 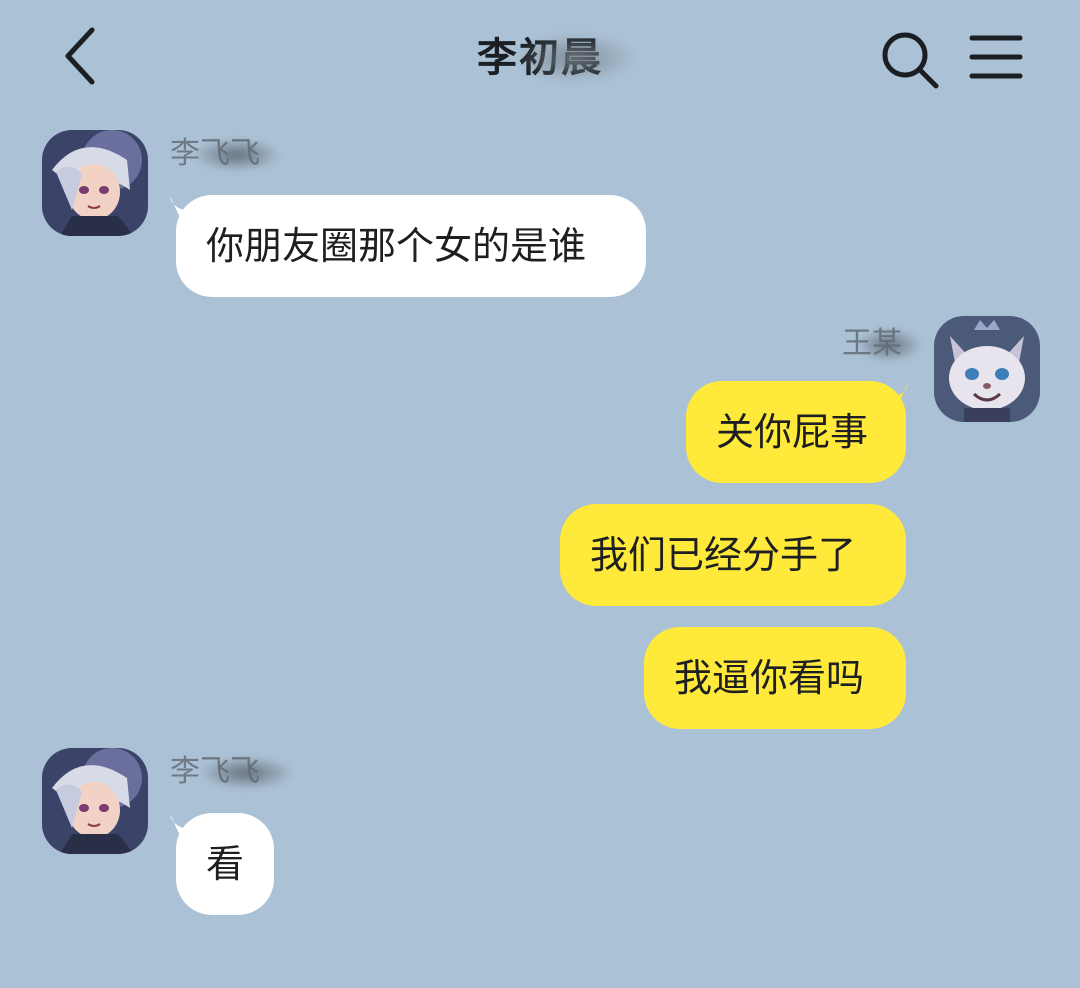 I want to click on sender-name: 王某, so click(x=882, y=344).